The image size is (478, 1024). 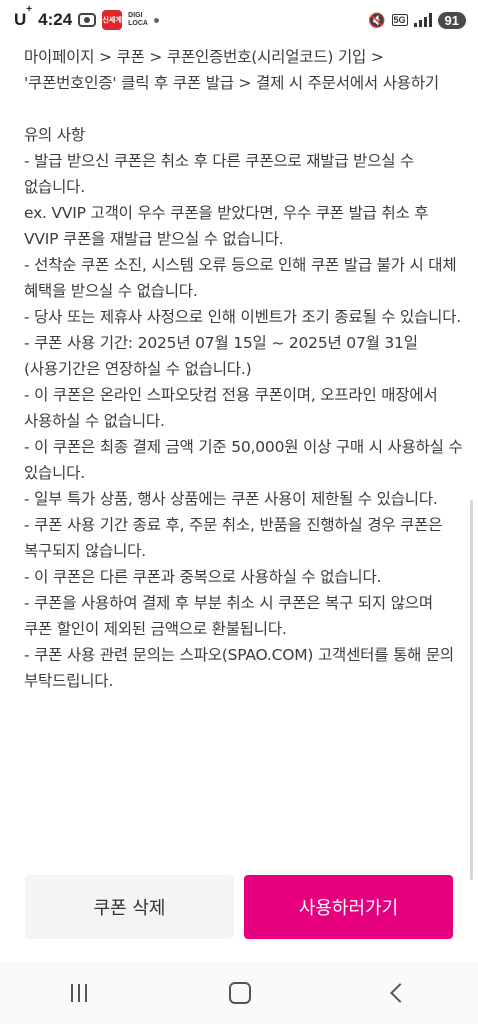 I want to click on notice-title: 유의 사항, so click(x=54, y=135).